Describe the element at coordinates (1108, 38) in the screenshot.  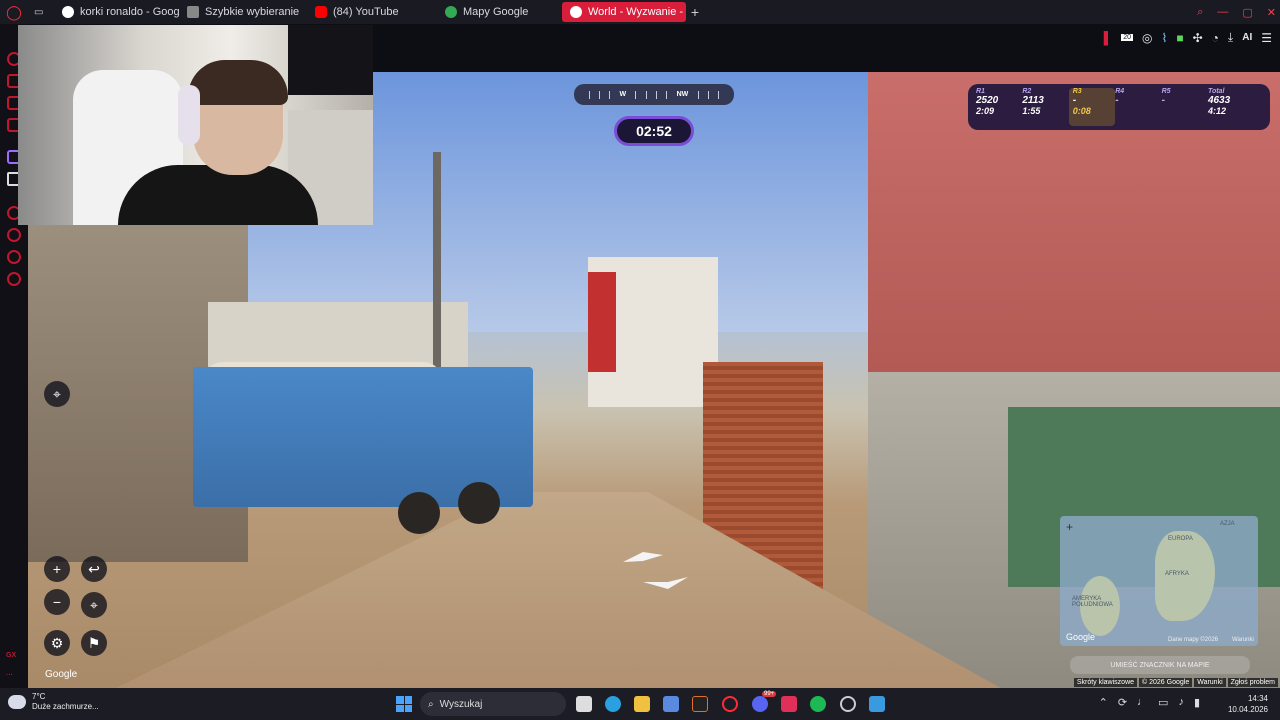
I see `bookmark-bar-icon: ▌` at that location.